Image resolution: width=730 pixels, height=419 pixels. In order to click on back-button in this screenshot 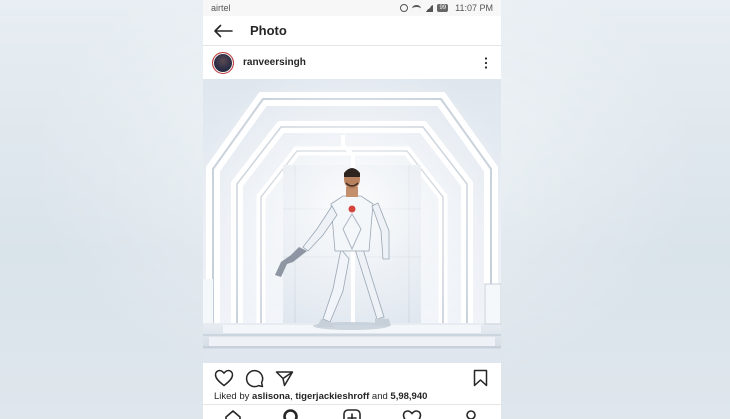, I will do `click(223, 31)`.